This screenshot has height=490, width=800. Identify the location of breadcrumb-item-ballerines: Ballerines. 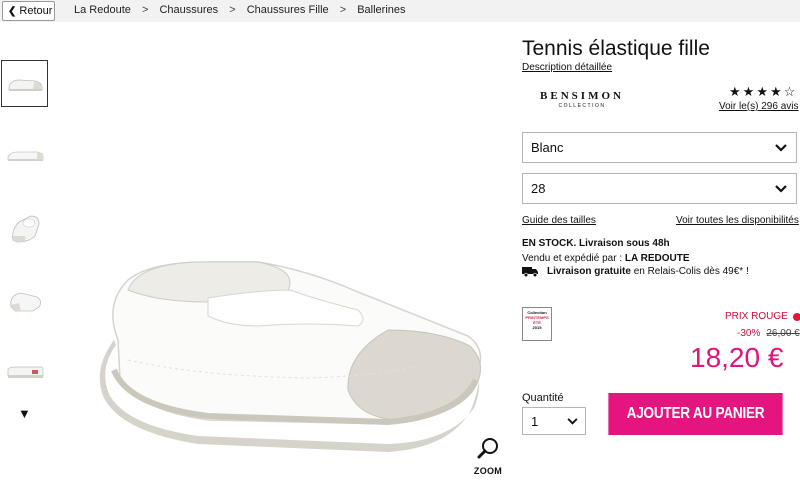
(381, 10).